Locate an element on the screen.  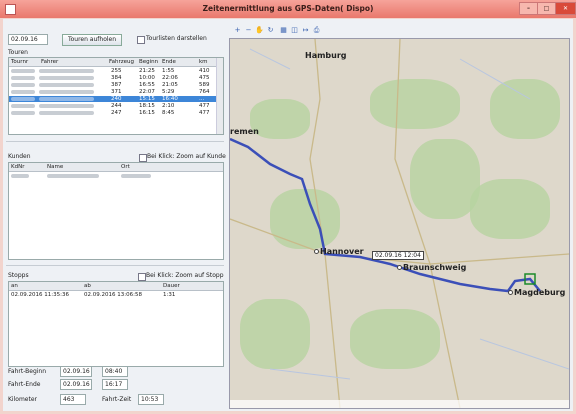
map-status-bar is located at coordinates (399, 404).